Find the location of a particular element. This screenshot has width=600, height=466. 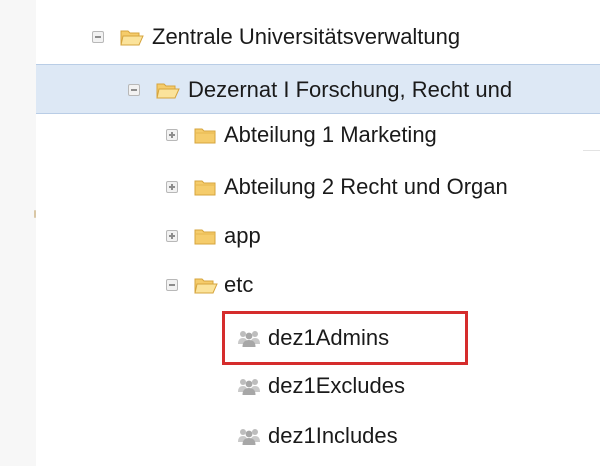

tree-node-dez1excludes: dez1Excludes is located at coordinates (318, 386).